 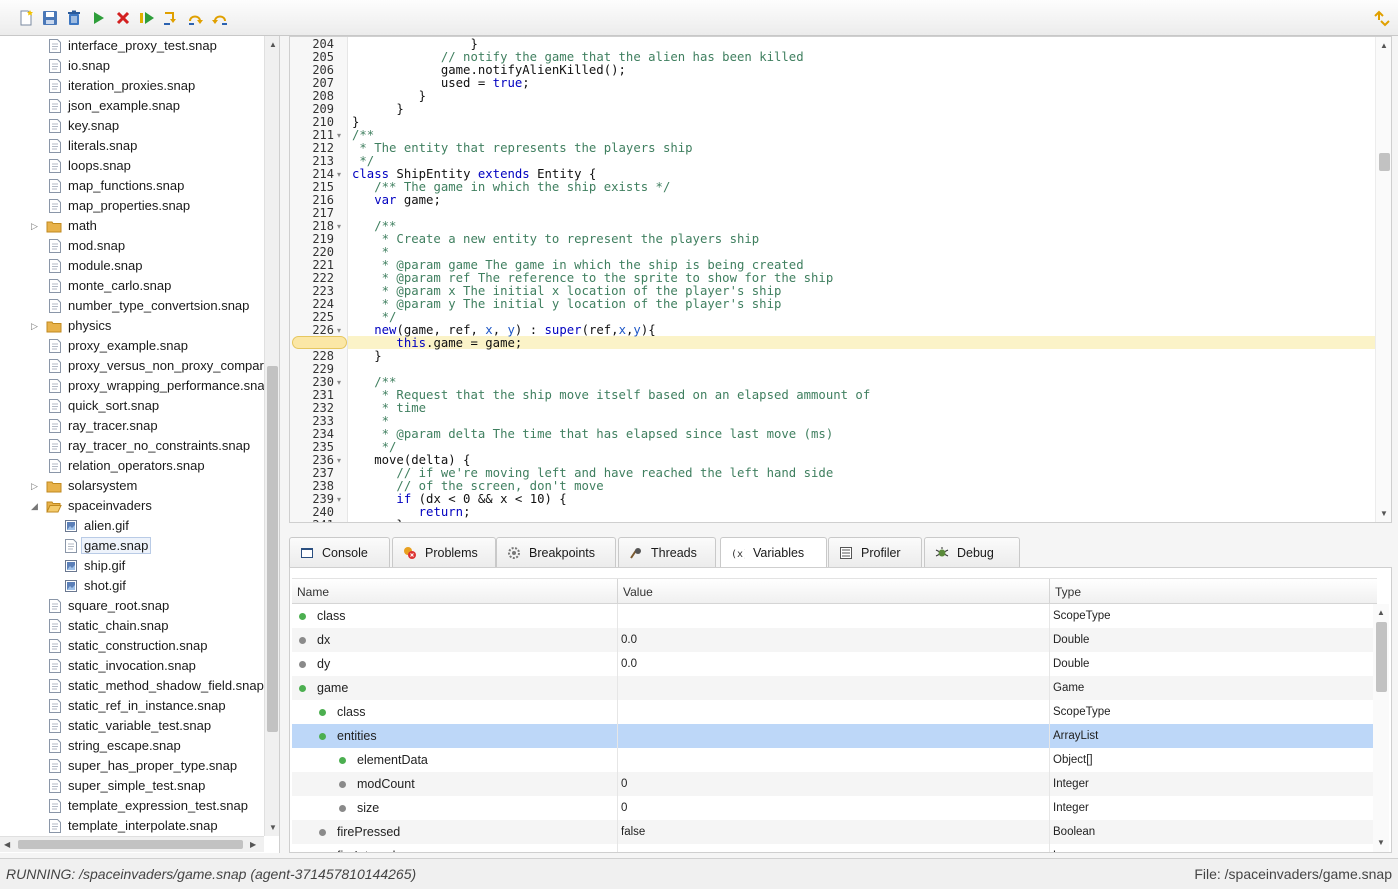 What do you see at coordinates (1381, 18) in the screenshot?
I see `sync-icon` at bounding box center [1381, 18].